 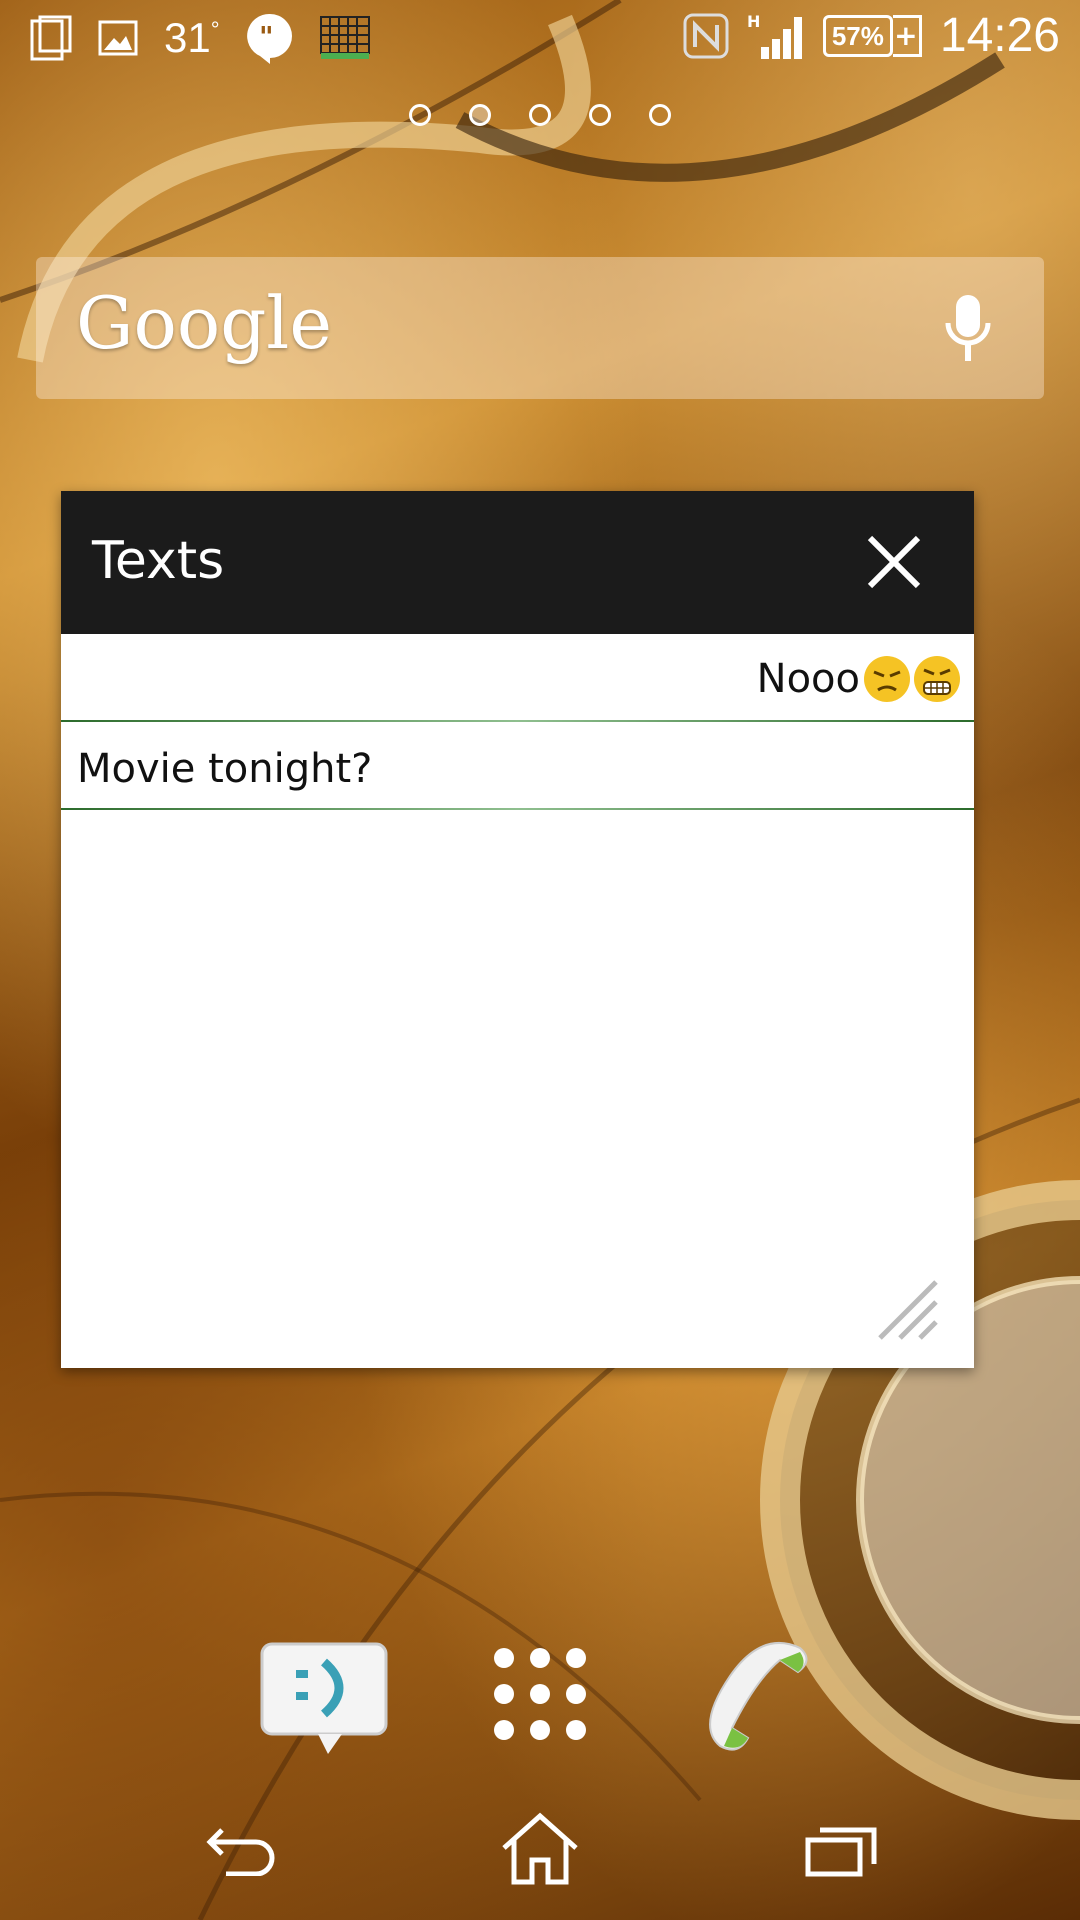 What do you see at coordinates (540, 40) in the screenshot?
I see `status-bar: 31° " H 57% + 14:26` at bounding box center [540, 40].